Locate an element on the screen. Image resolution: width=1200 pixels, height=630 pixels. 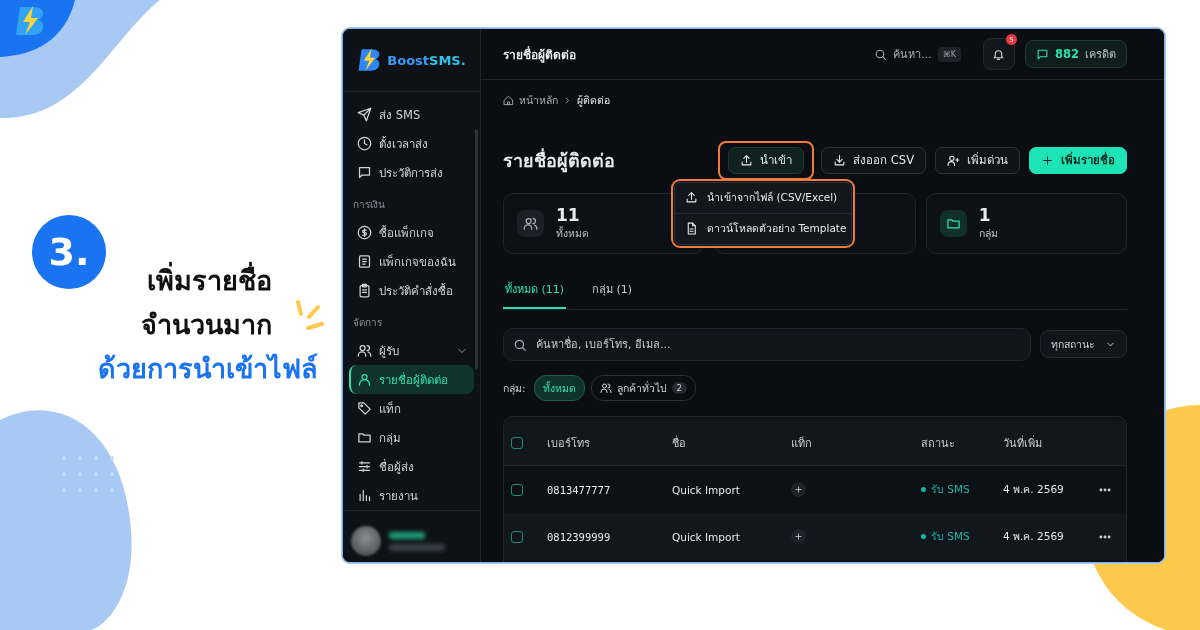
group-chip: ทั้งหมด is located at coordinates (559, 388).